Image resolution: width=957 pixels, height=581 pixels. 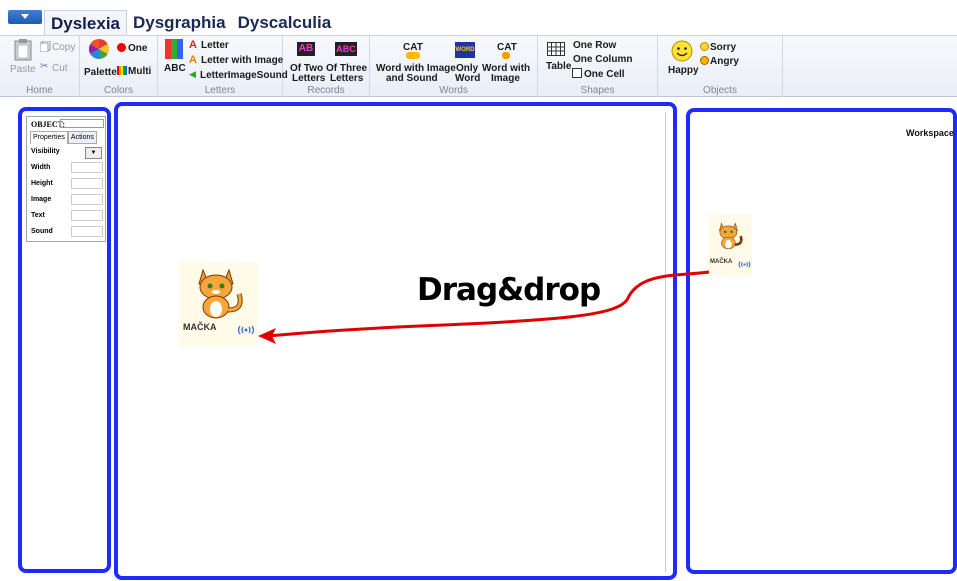 What do you see at coordinates (597, 90) in the screenshot?
I see `group-label-shapes: Shapes` at bounding box center [597, 90].